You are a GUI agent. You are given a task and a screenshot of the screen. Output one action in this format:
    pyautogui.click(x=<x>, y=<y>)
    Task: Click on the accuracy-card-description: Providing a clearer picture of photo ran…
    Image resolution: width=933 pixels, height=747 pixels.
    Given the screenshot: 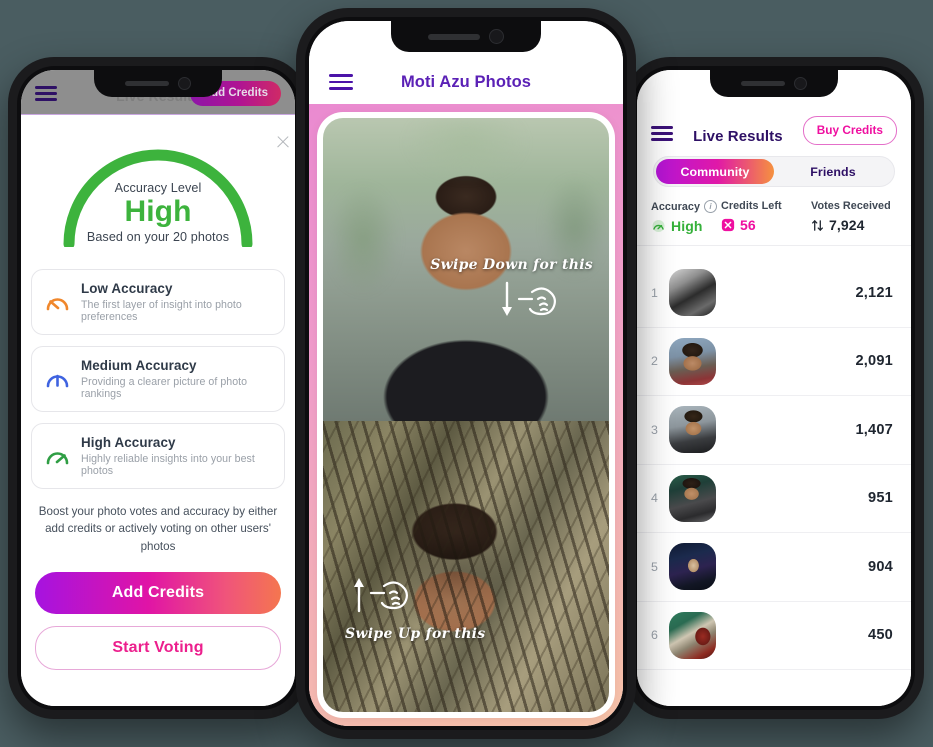 What is the action you would take?
    pyautogui.click(x=164, y=388)
    